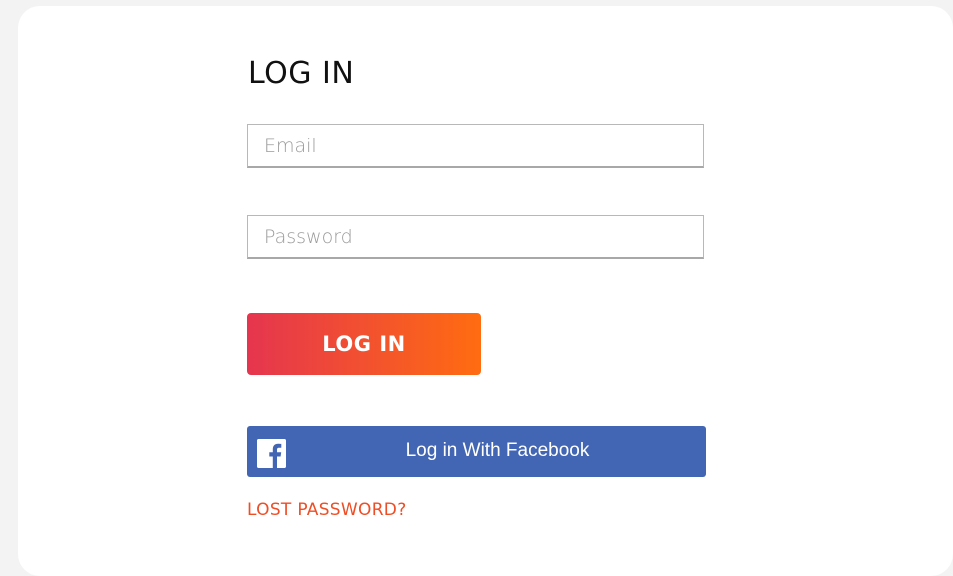 This screenshot has width=953, height=576. Describe the element at coordinates (327, 510) in the screenshot. I see `lost-password-link: LOST PASSWORD?` at that location.